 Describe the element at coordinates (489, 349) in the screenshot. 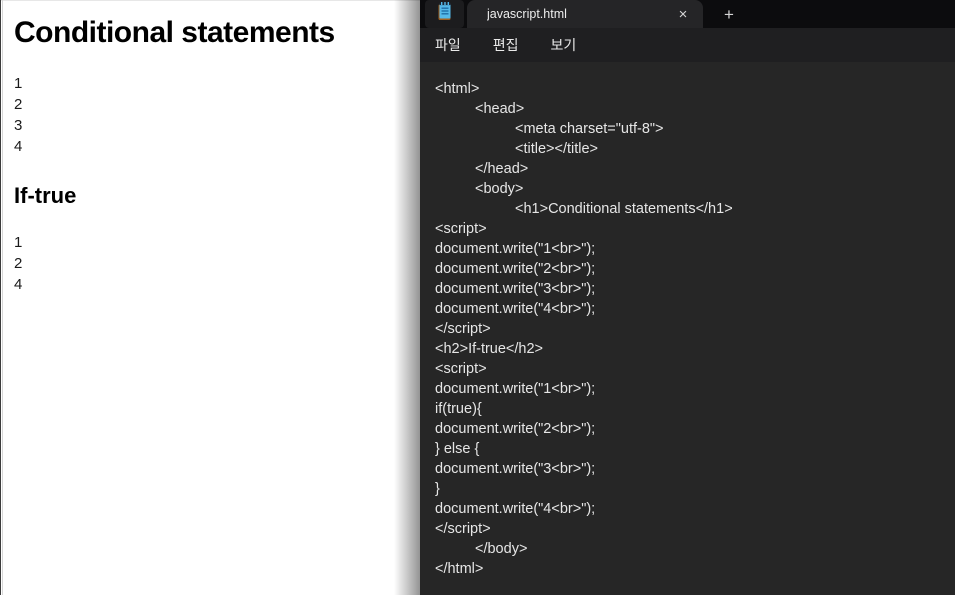

I see `code-line: <h2>If-true</h2>` at that location.